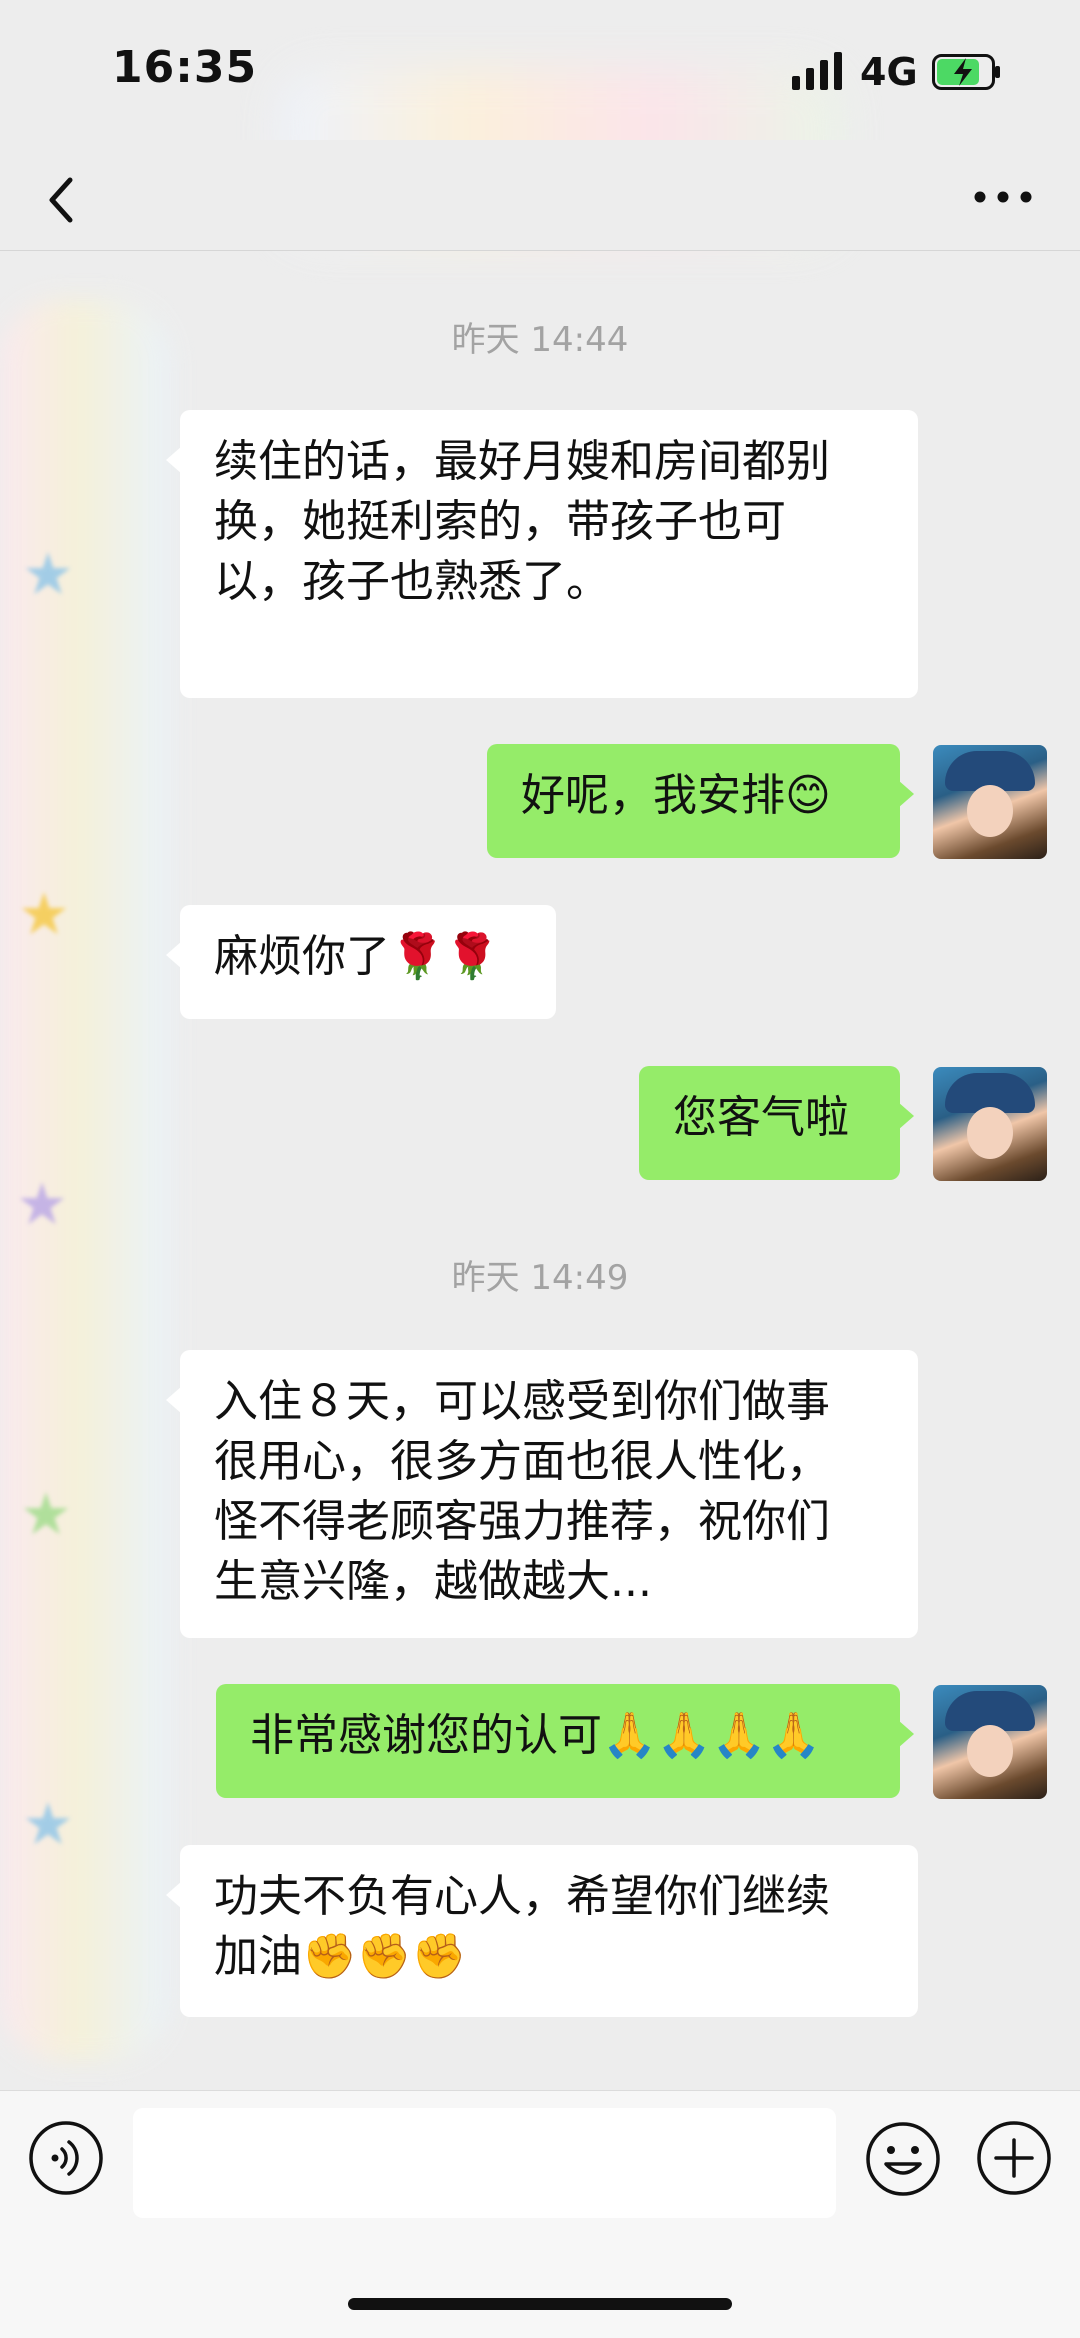 This screenshot has width=1080, height=2338. What do you see at coordinates (542, 554) in the screenshot?
I see `incoming-message: 续住的话，最好月嫂和房间都别 换，她挺利索的，带孩子也可 以，孩子也熟悉了。` at bounding box center [542, 554].